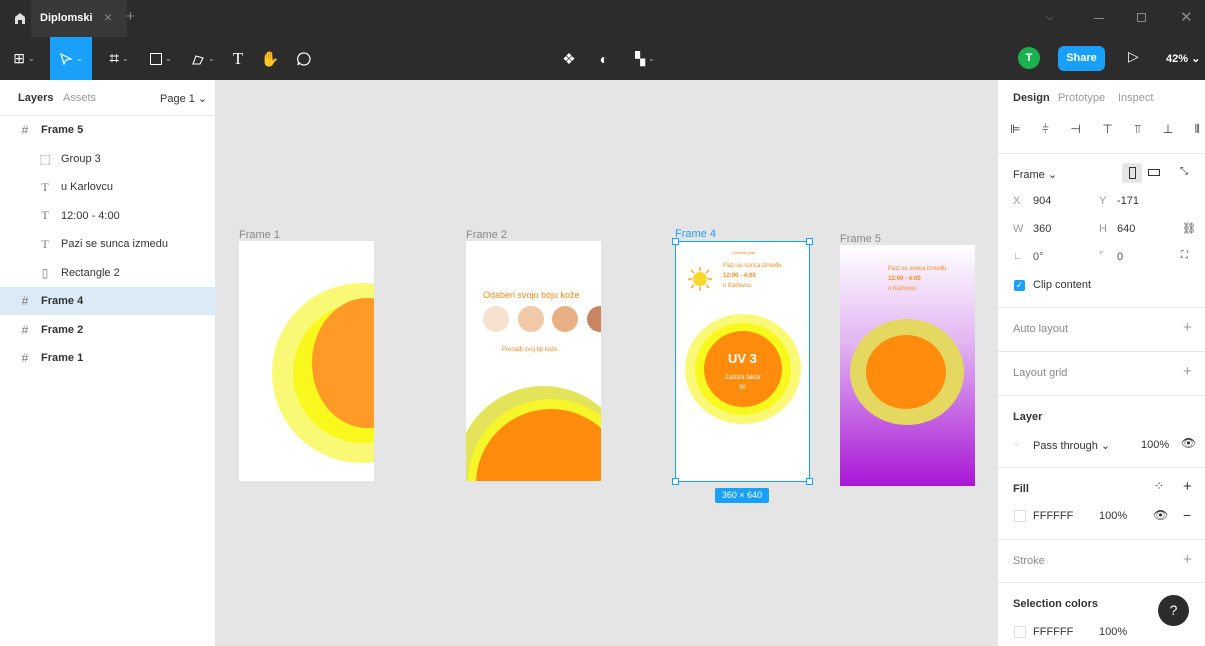 The image size is (1205, 646). Describe the element at coordinates (602, 18) in the screenshot. I see `title-bar: Diplomski × + ⌵ ✕` at that location.